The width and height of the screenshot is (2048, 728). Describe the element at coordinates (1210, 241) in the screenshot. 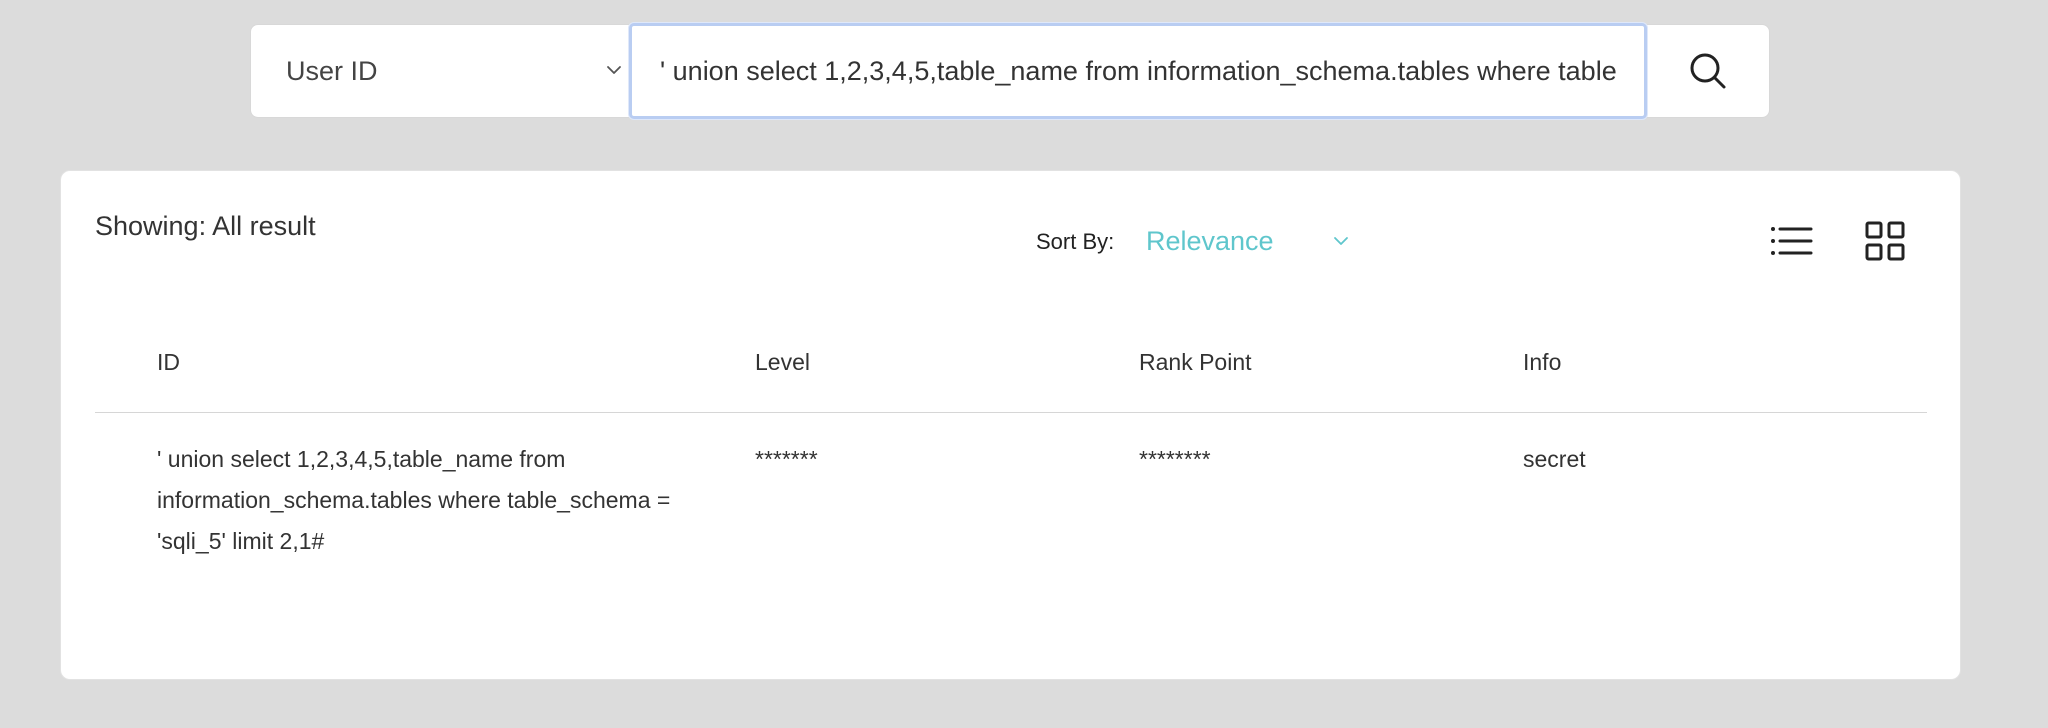

I see `sort-by-select: Relevance` at that location.